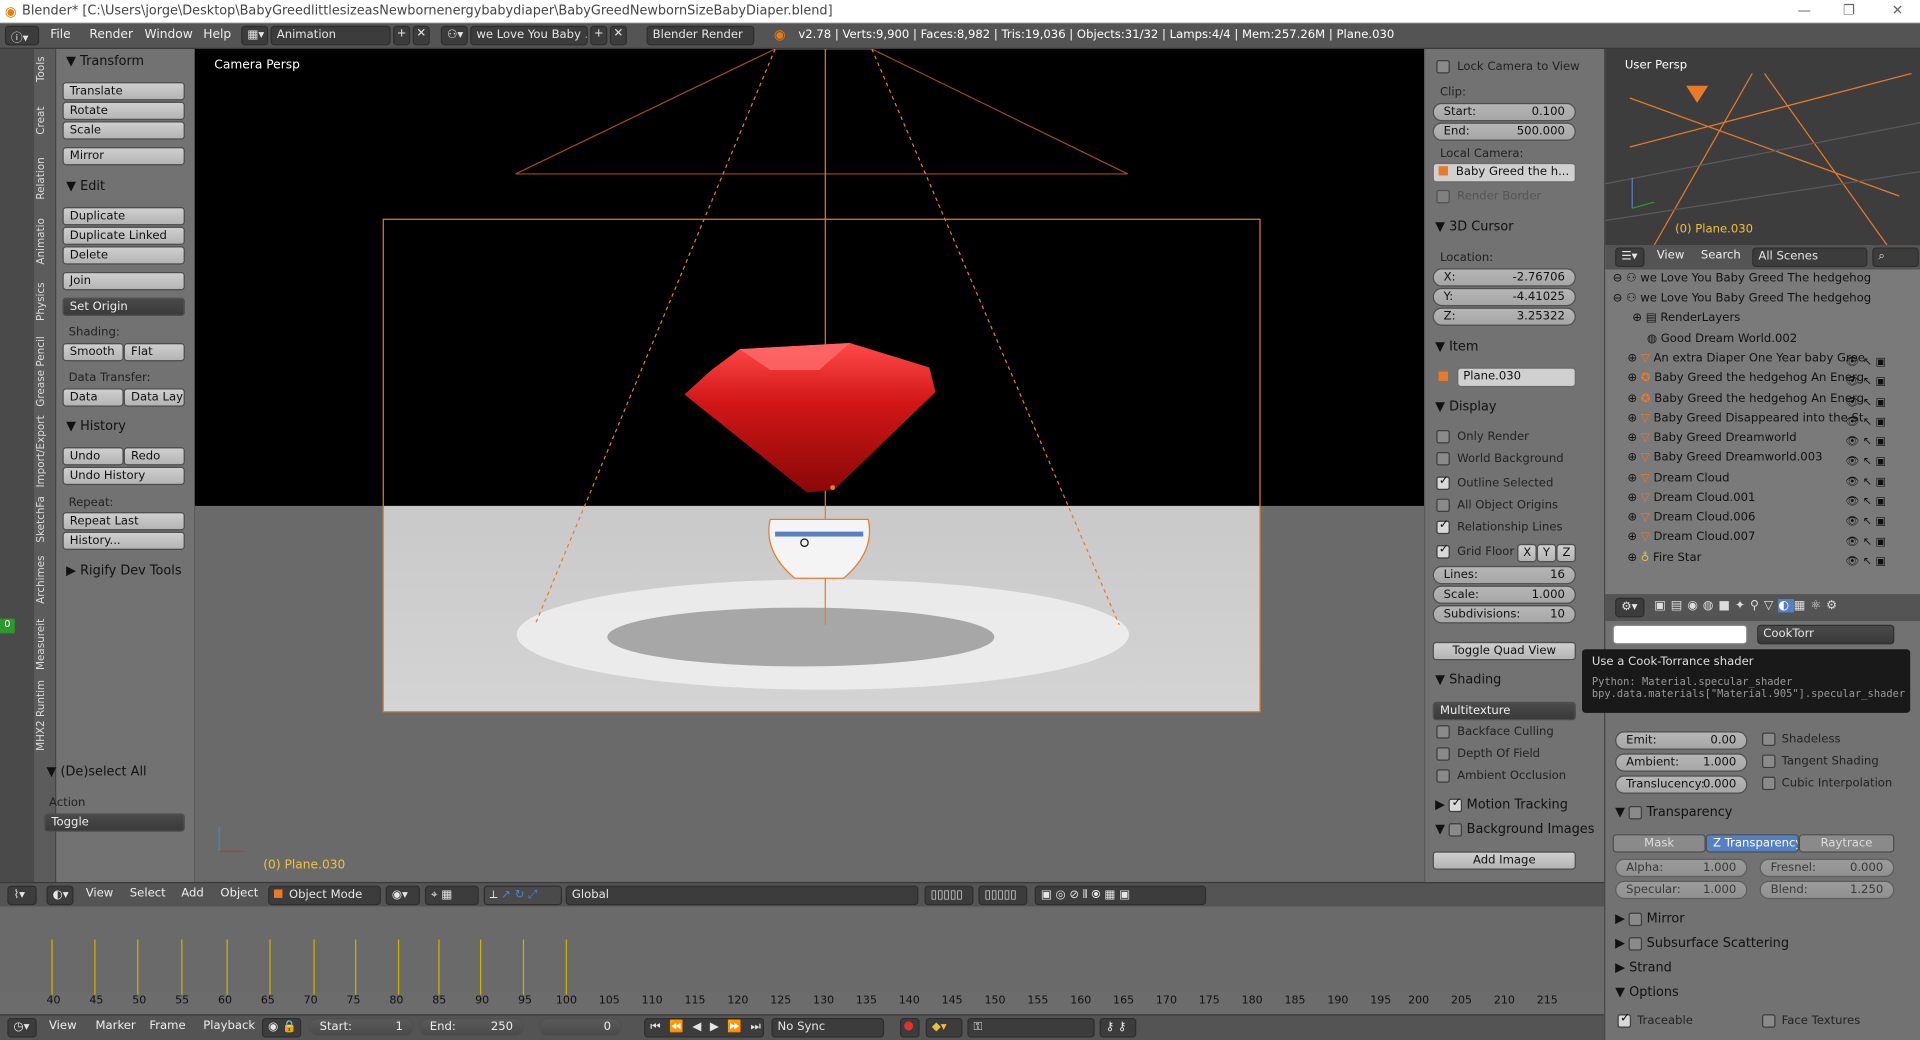 The height and width of the screenshot is (1040, 1920). I want to click on duplicate-linked-button: Duplicate Linked, so click(123, 235).